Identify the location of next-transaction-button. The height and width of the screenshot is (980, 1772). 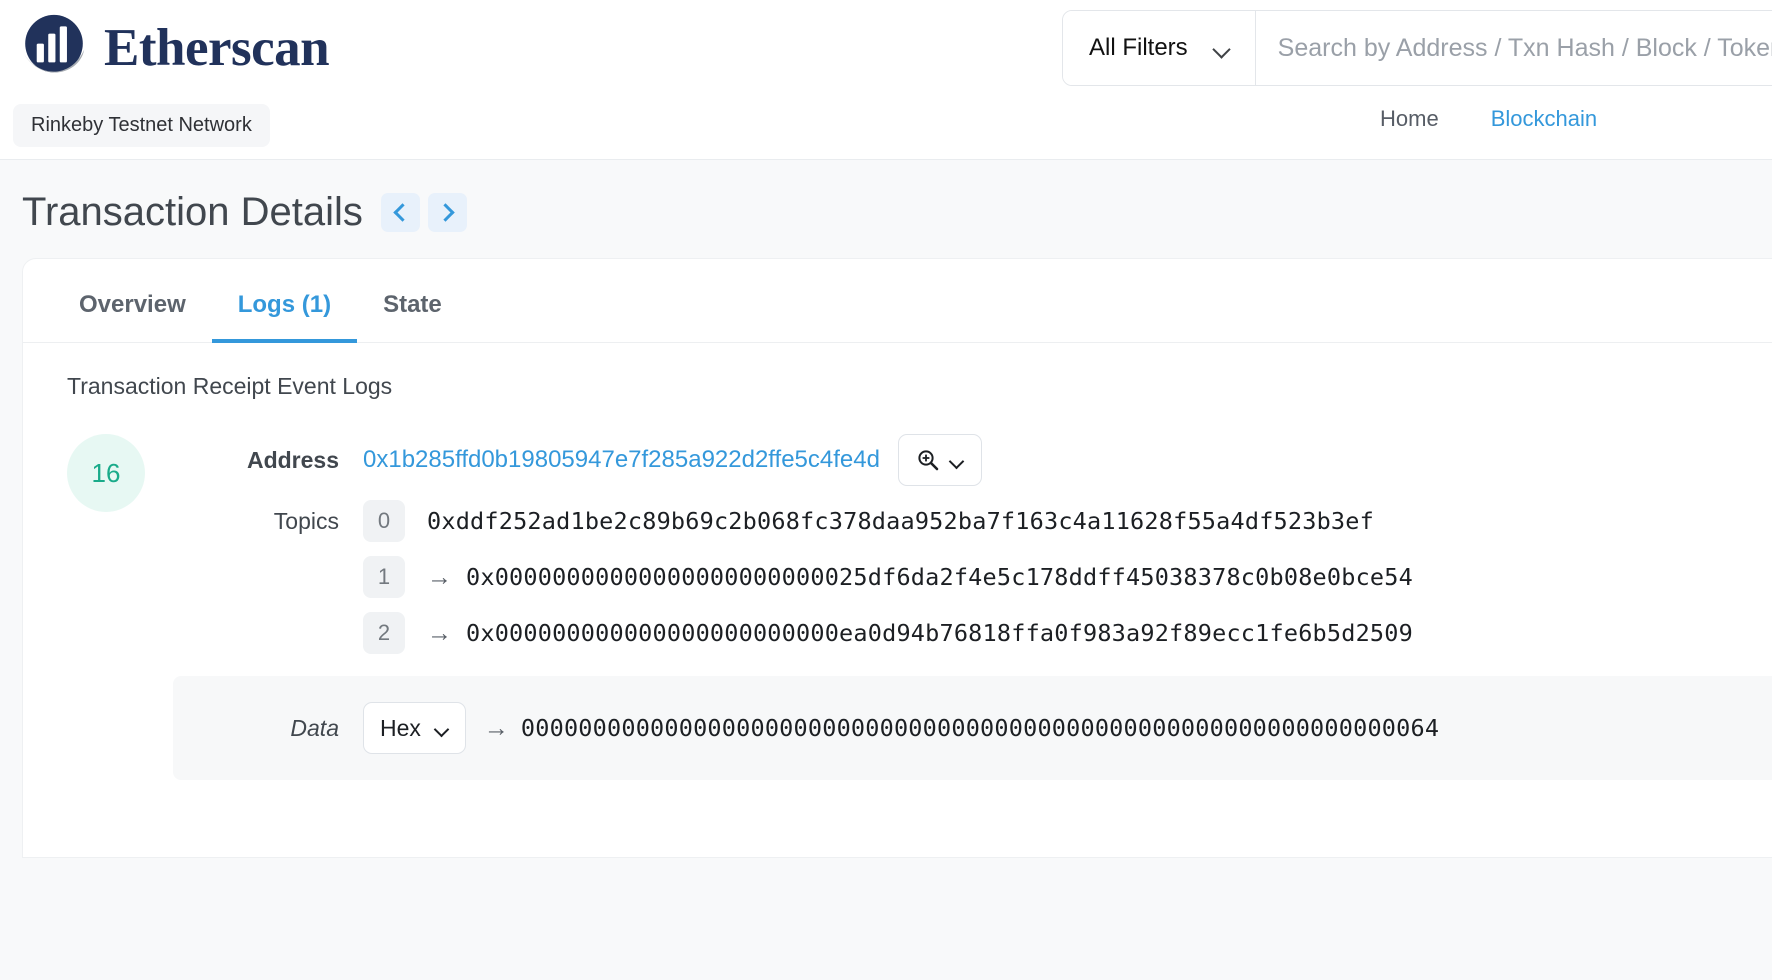
(447, 212).